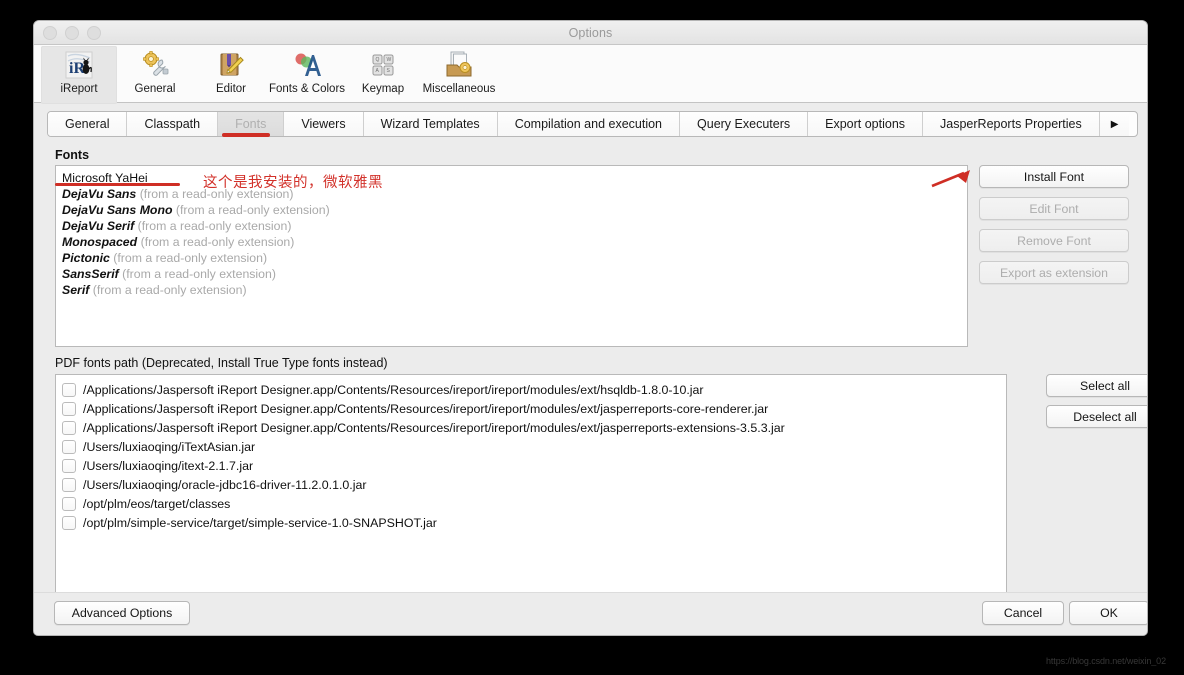 Image resolution: width=1184 pixels, height=675 pixels. I want to click on pdf-path-text: /Users/luxiaoqing/itext-2.1.7.jar, so click(168, 465).